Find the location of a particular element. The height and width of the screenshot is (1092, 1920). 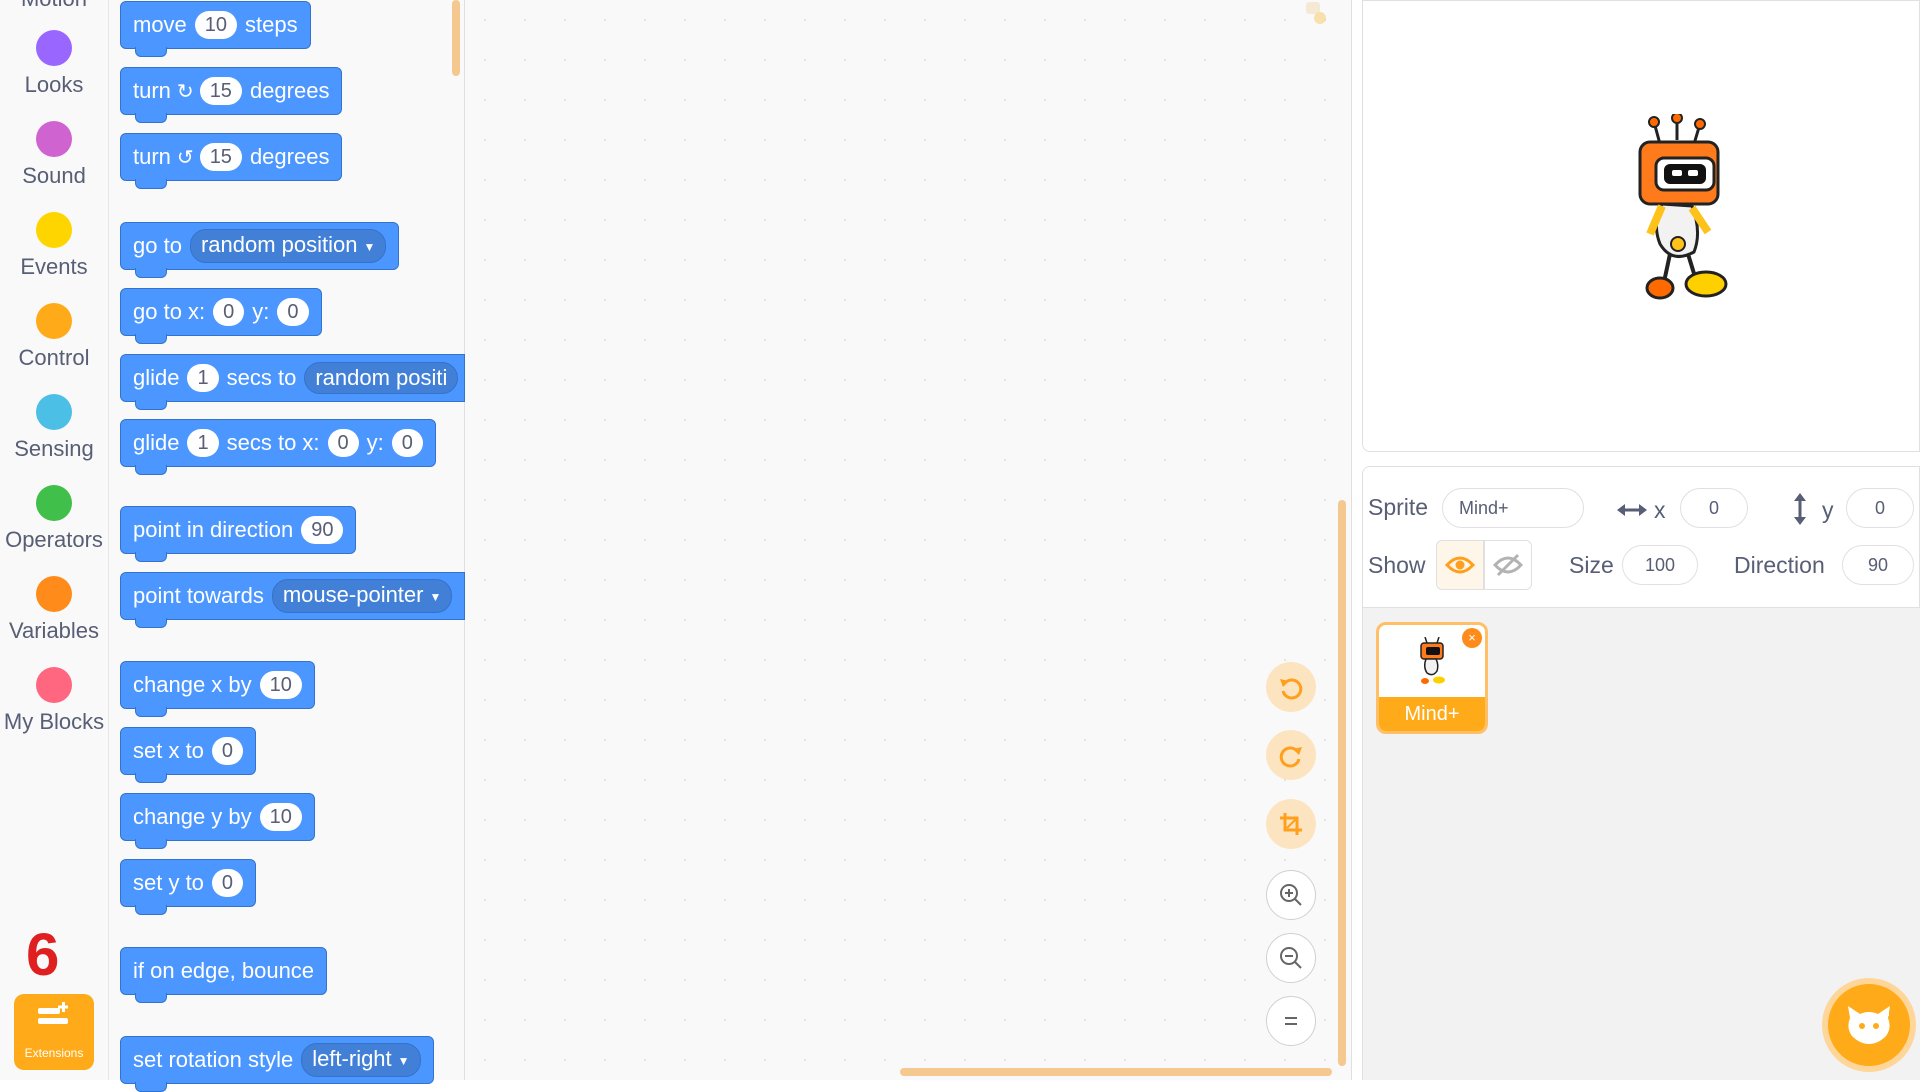

point-towards-dropdown: mouse-pointer ▼ is located at coordinates (362, 596).